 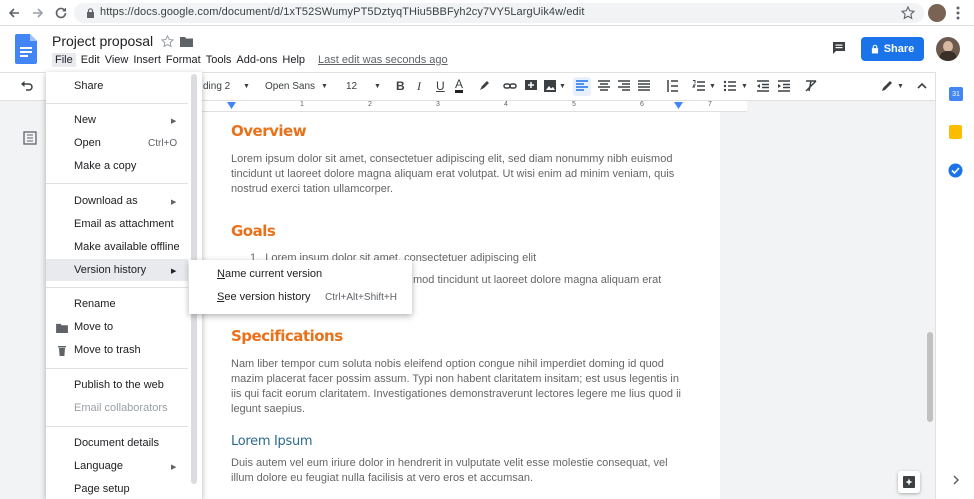 What do you see at coordinates (922, 86) in the screenshot?
I see `collapse-toolbar-icon` at bounding box center [922, 86].